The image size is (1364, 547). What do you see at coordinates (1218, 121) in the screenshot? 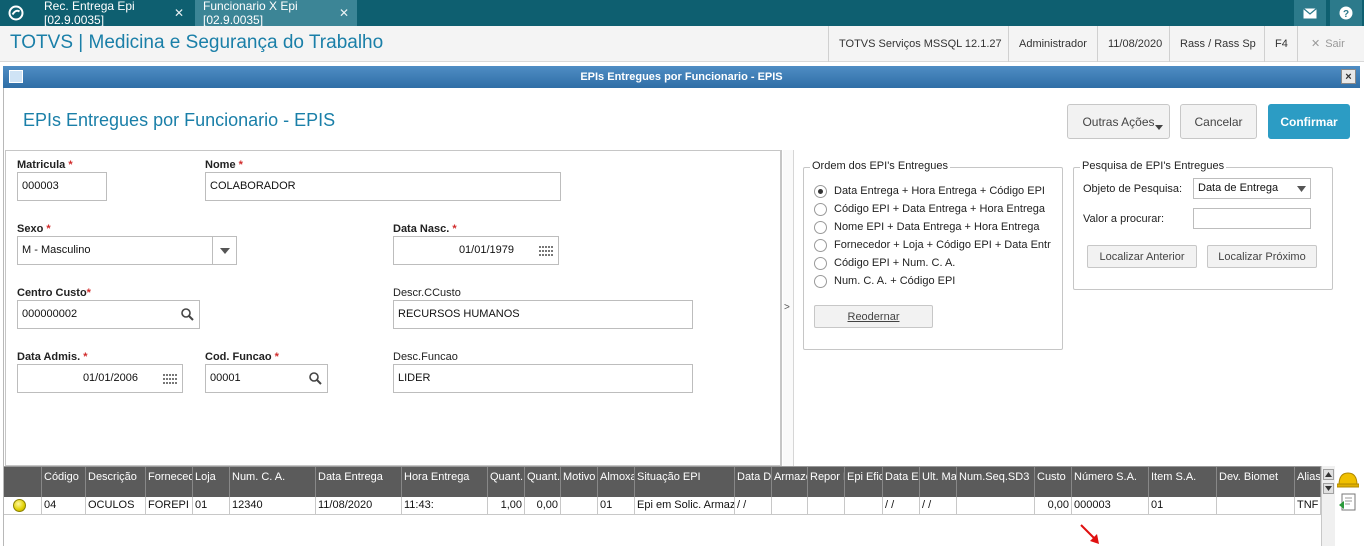
I see `cancel-button: Cancelar` at bounding box center [1218, 121].